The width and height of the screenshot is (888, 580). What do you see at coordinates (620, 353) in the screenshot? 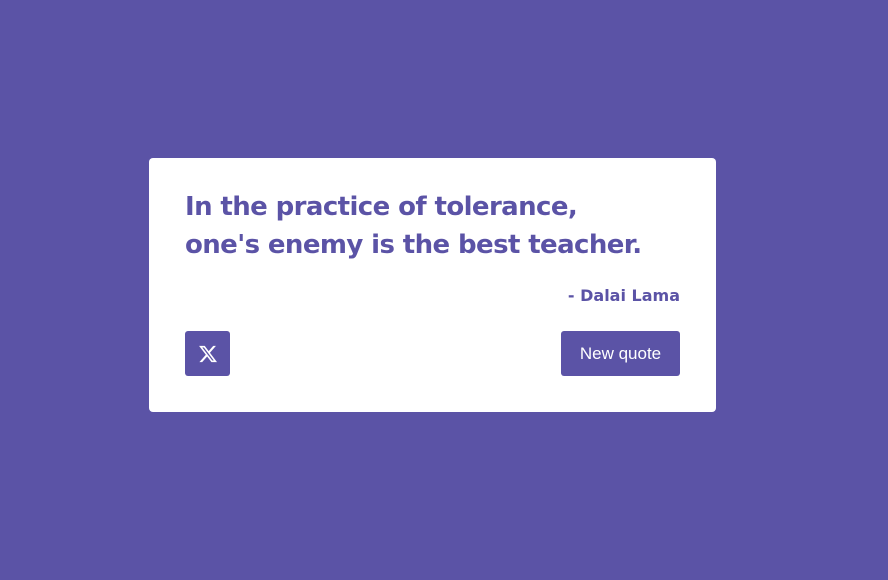
I see `new-quote-button: New quote` at bounding box center [620, 353].